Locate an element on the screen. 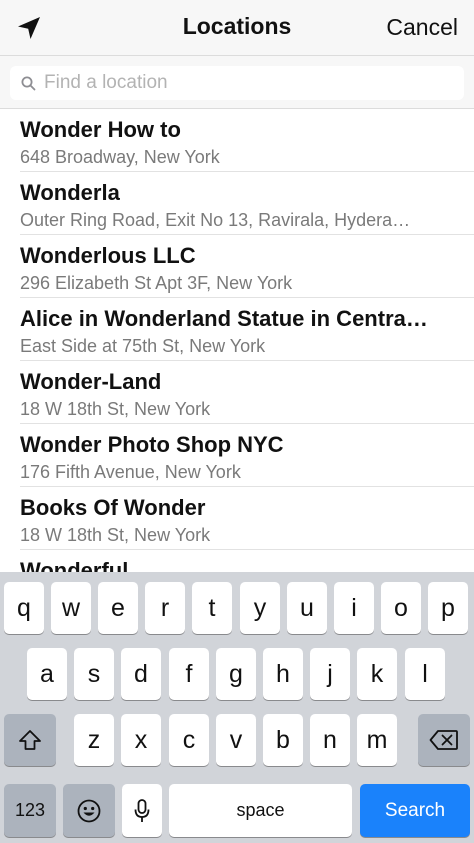 The height and width of the screenshot is (843, 474). key-v: v is located at coordinates (236, 740).